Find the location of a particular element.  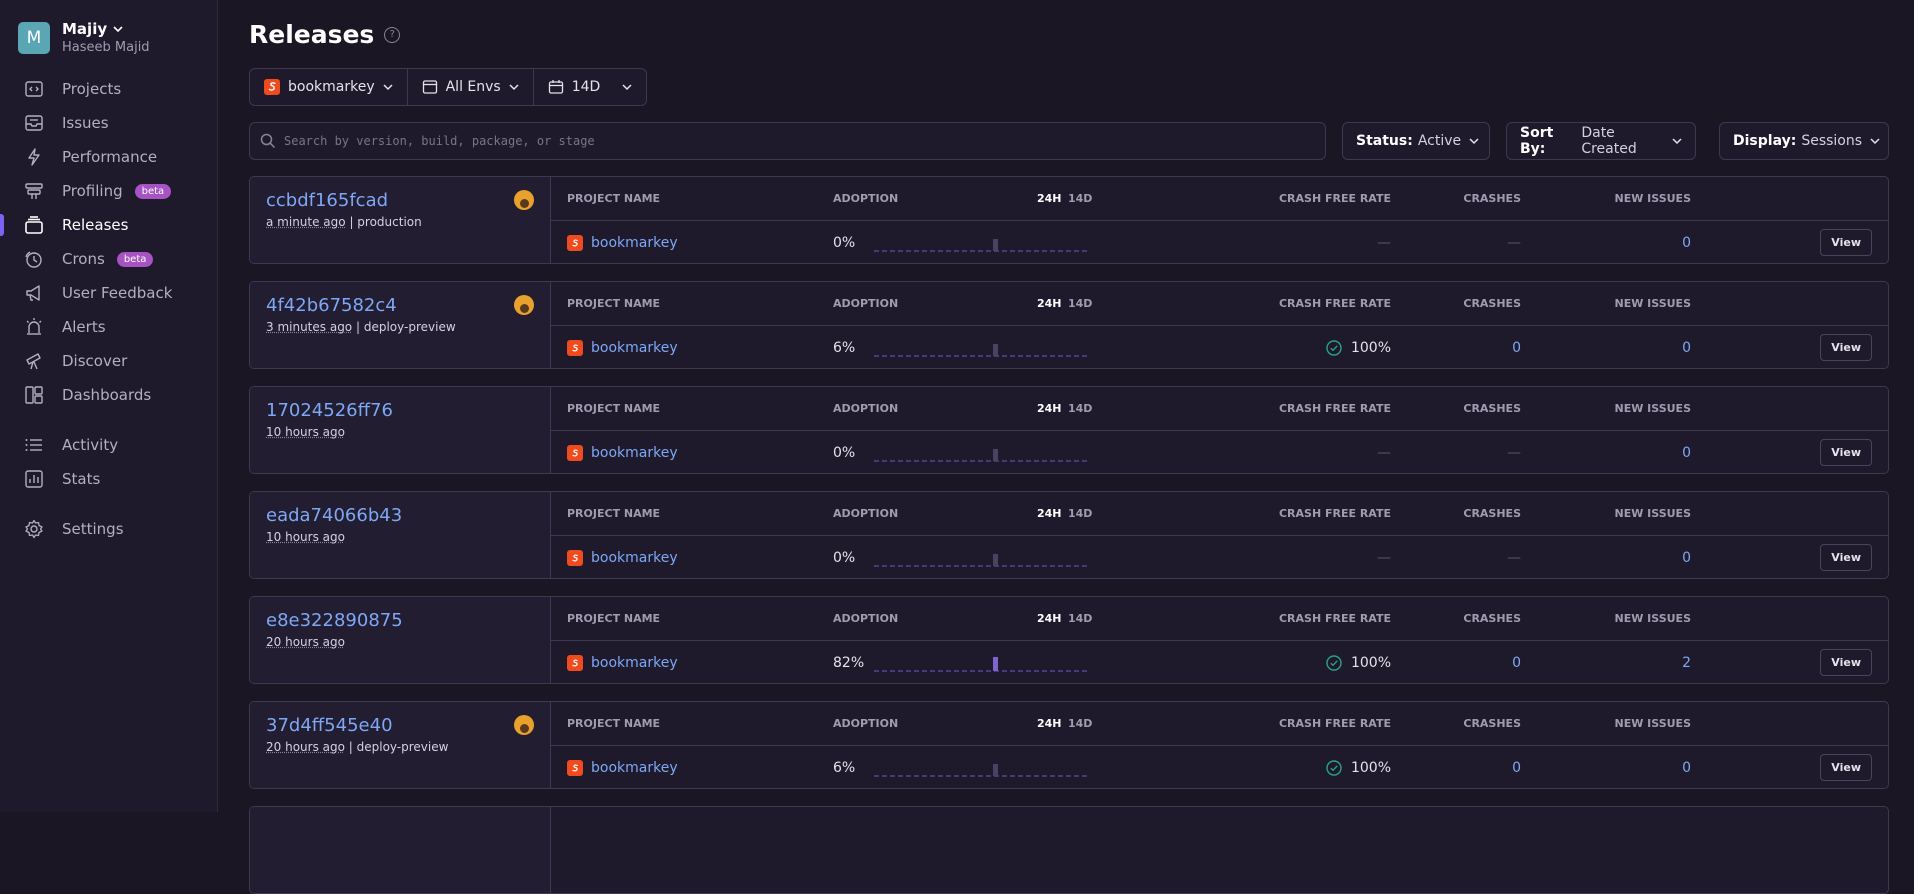

release-environment: deploy-preview is located at coordinates (409, 327).